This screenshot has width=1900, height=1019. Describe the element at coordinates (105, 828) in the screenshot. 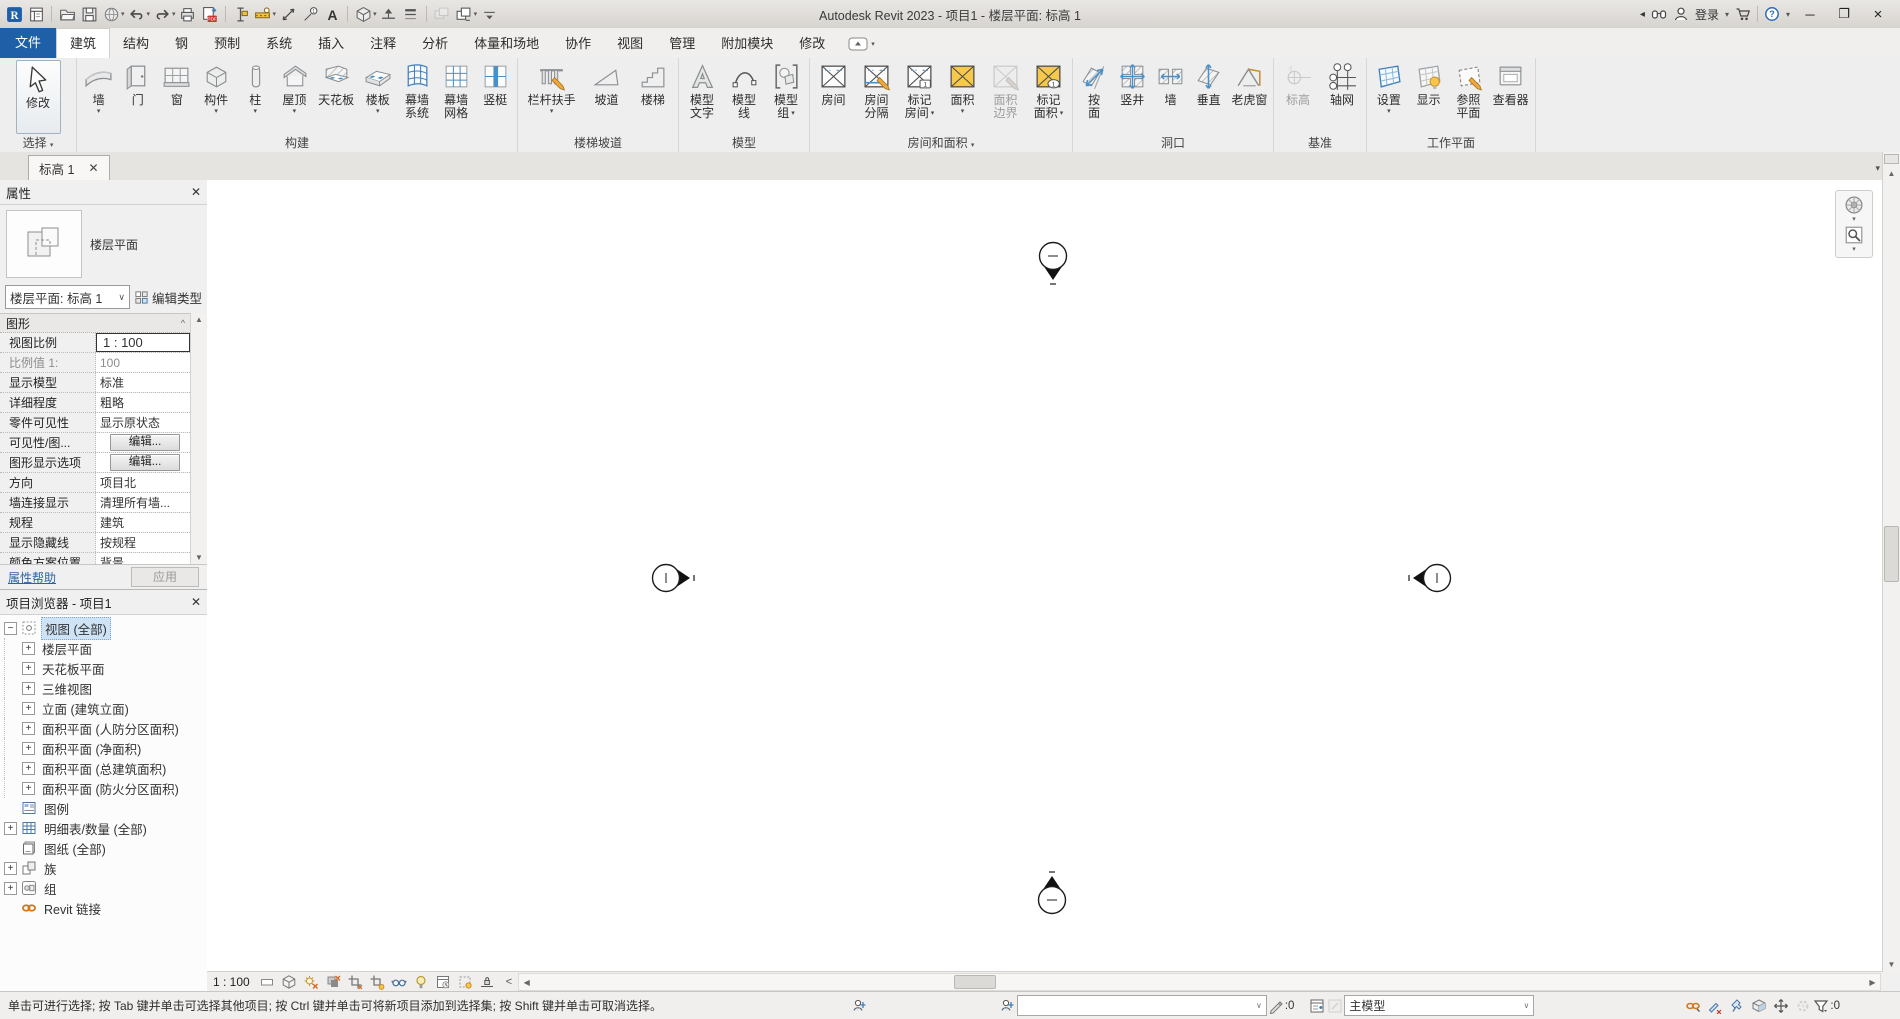

I see `tree-item-明细表/数量 (全部): + 明细表/数量 (全部)` at that location.